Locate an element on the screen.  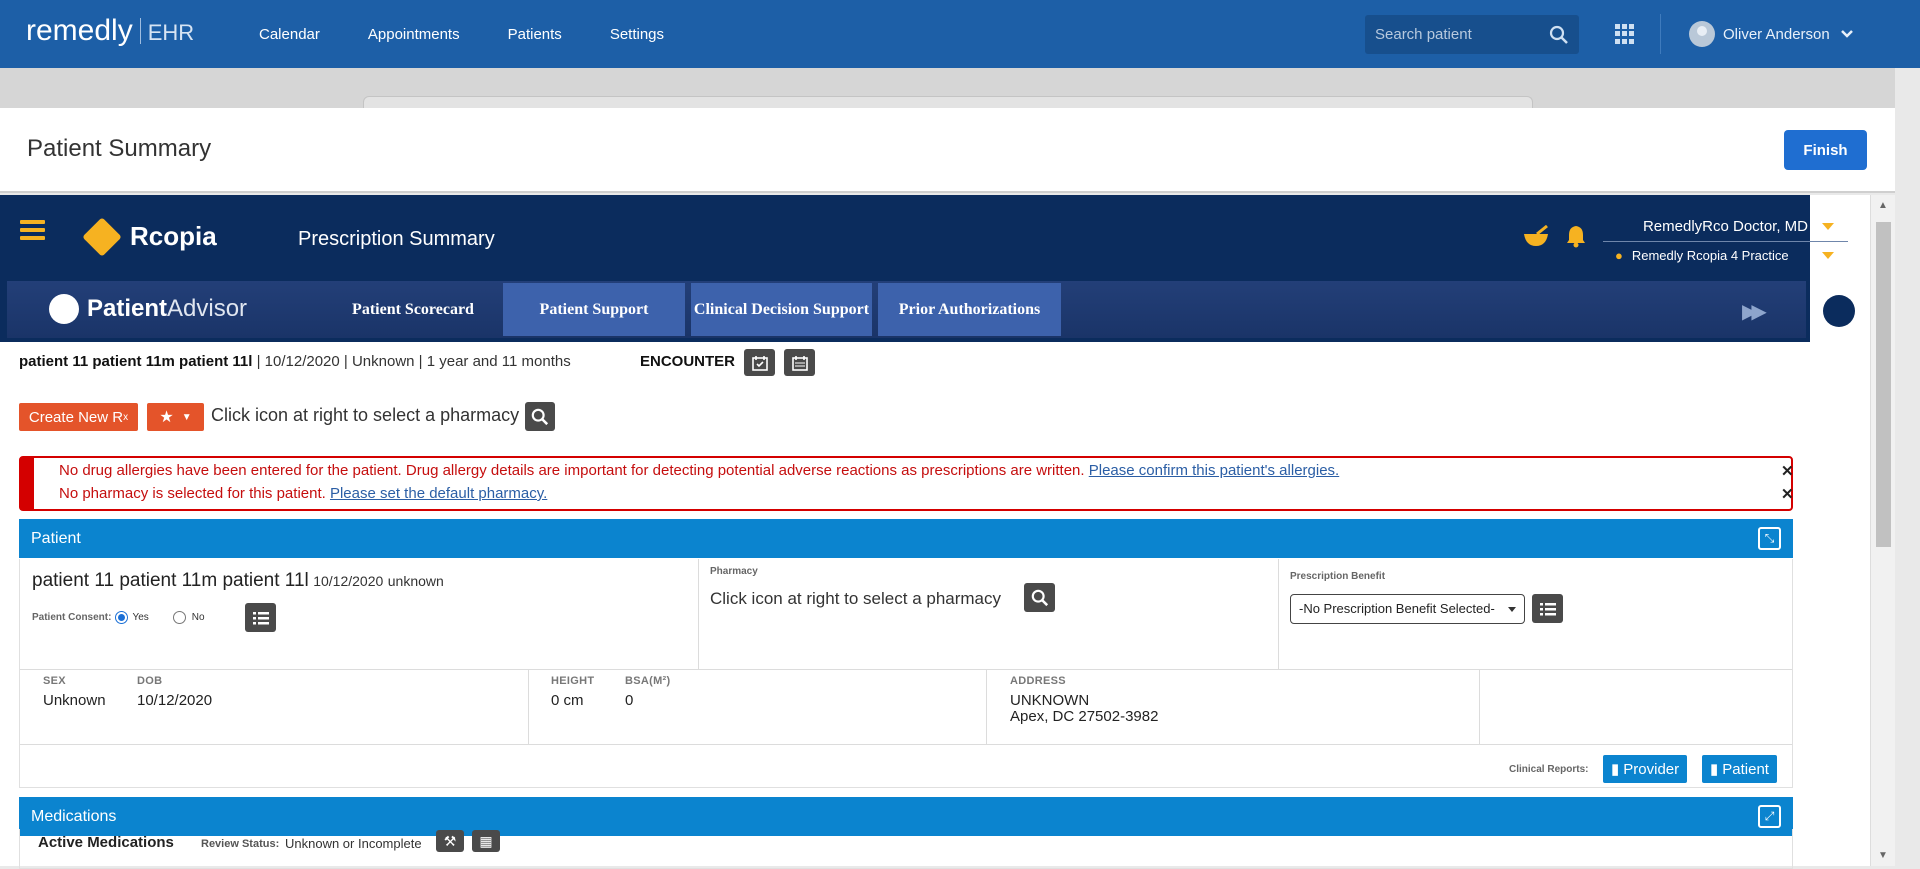
app-logo: remedly EHR is located at coordinates (110, 31).